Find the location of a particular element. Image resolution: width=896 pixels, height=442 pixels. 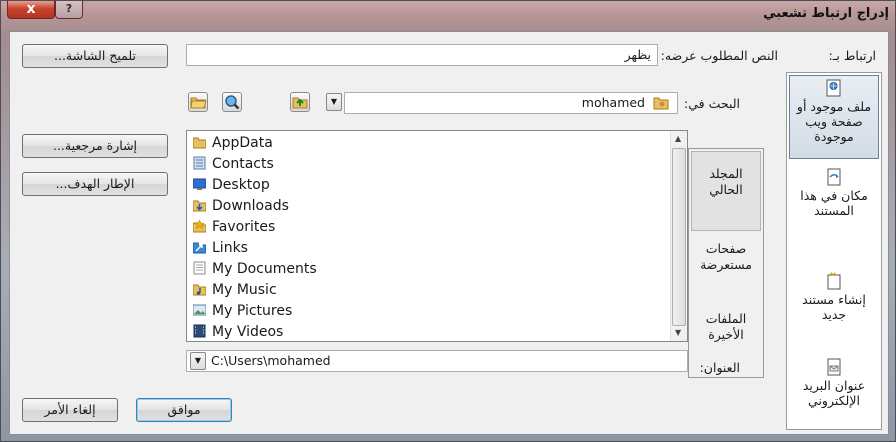

view-current-folder: المجلد الحالي is located at coordinates (726, 191).